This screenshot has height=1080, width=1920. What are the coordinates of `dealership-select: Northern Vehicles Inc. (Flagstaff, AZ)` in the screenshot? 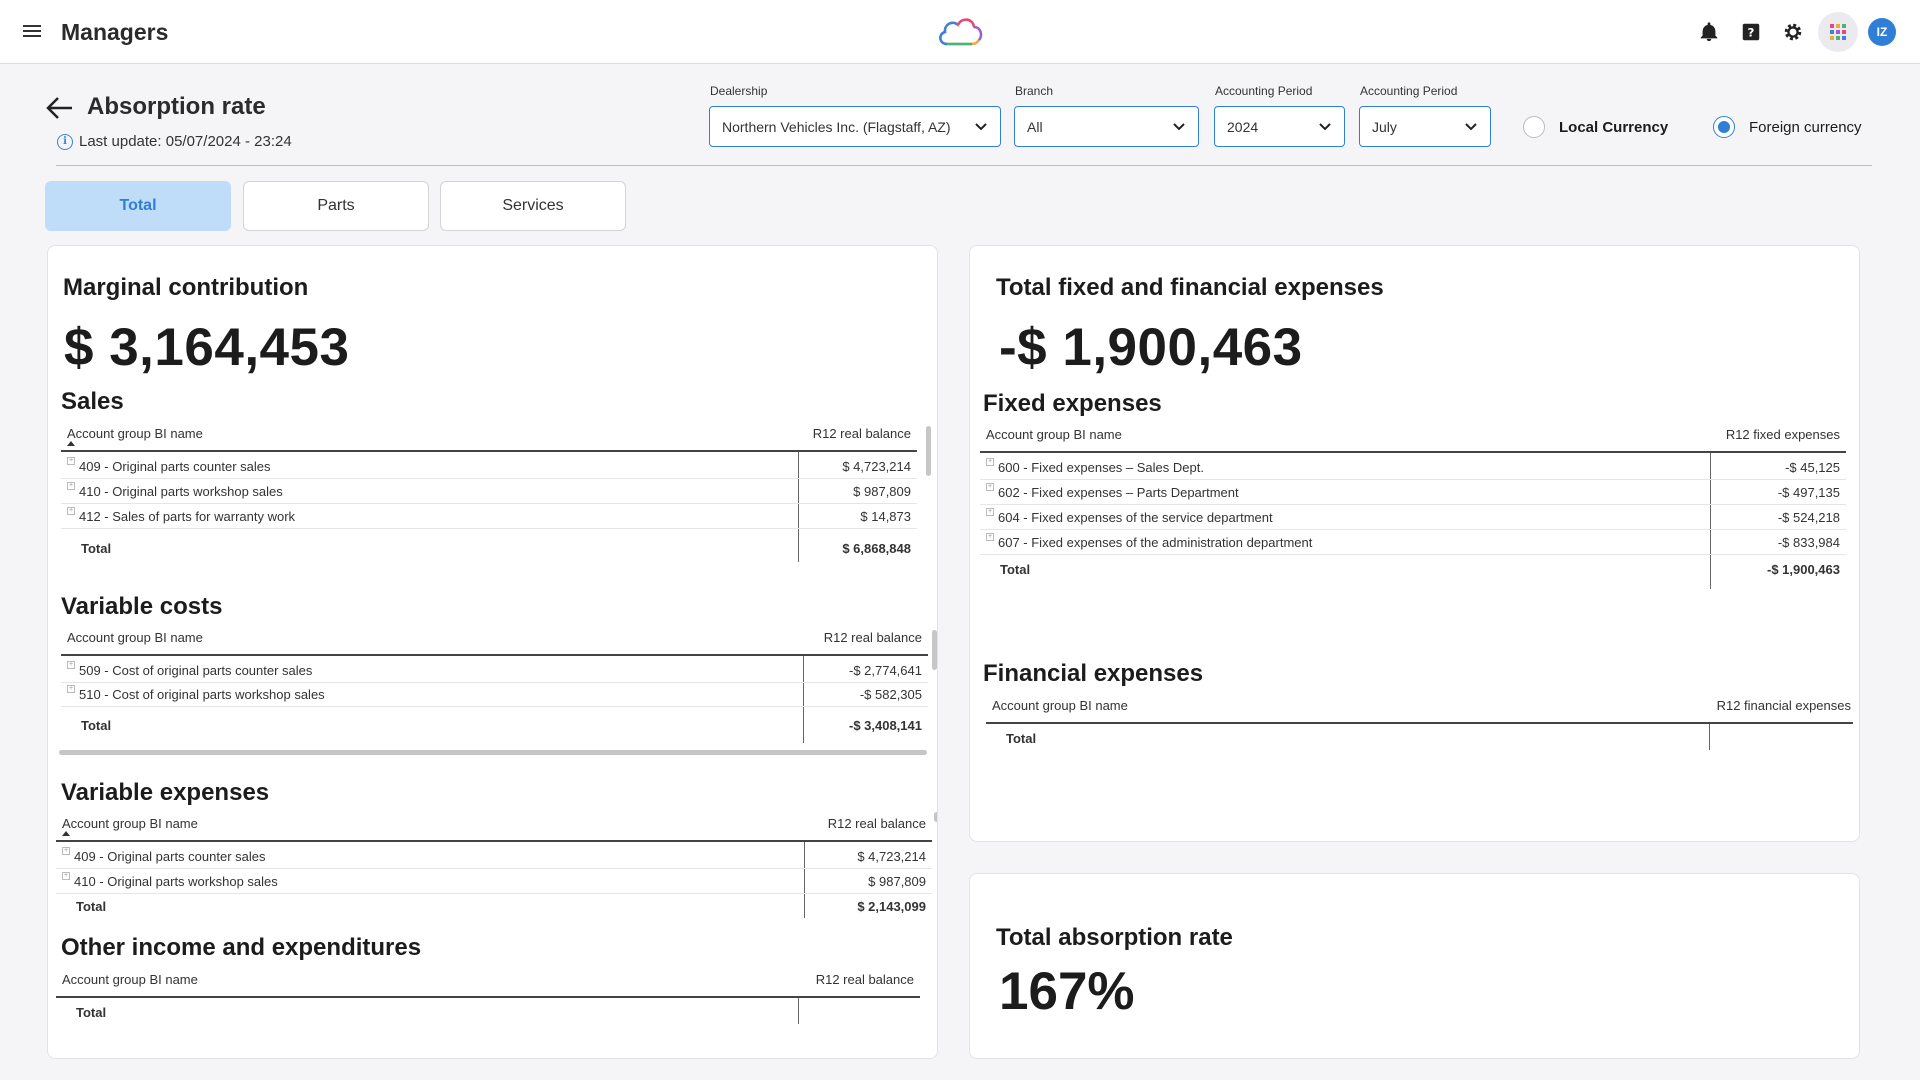 It's located at (855, 126).